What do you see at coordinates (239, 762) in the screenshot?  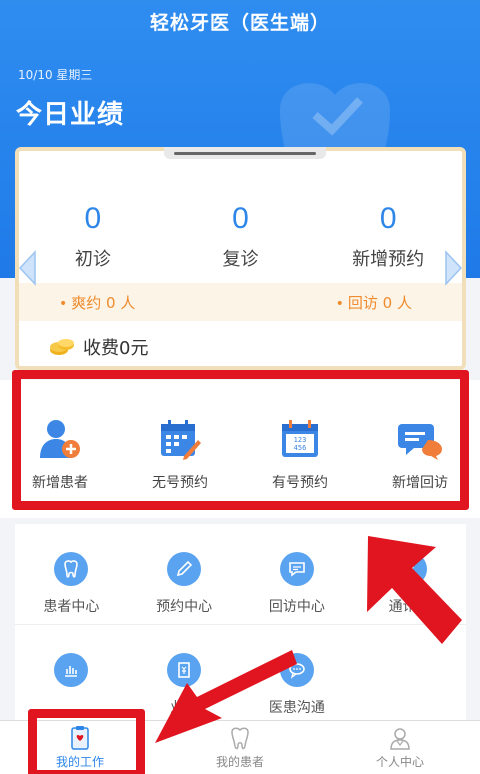 I see `tab-label: 我的患者` at bounding box center [239, 762].